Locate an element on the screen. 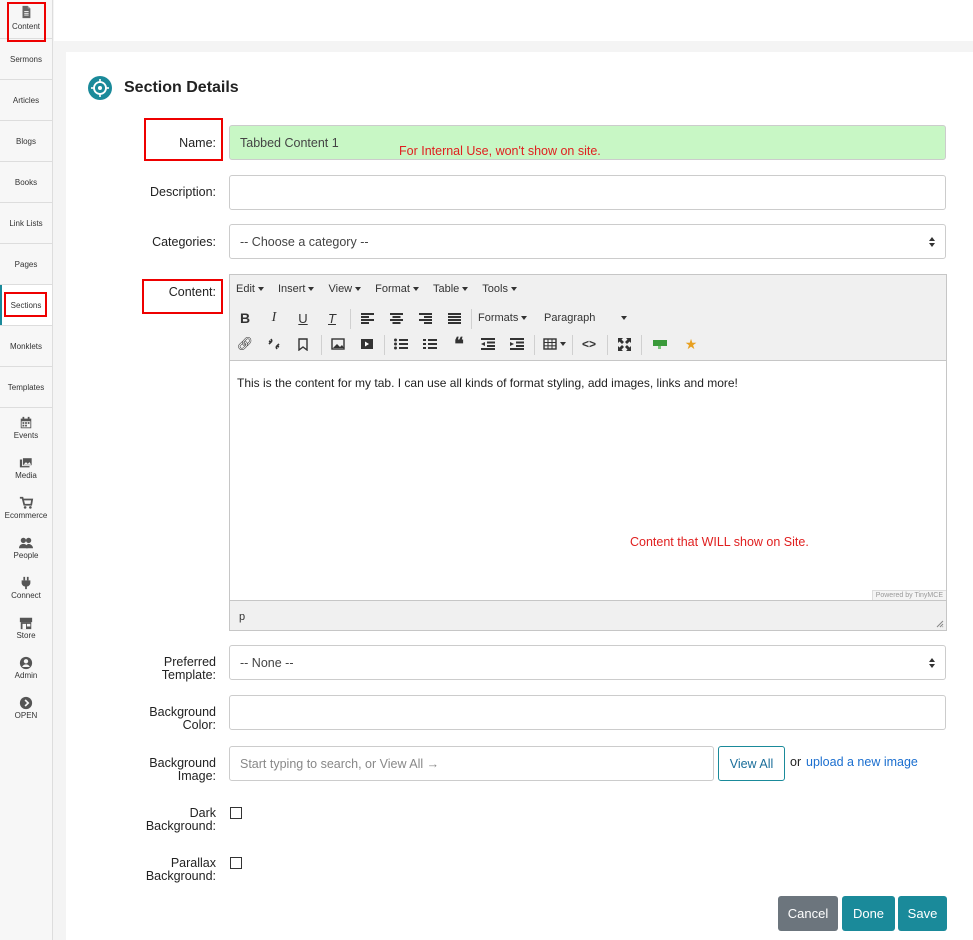 This screenshot has width=973, height=940. align-justify-icon is located at coordinates (454, 318).